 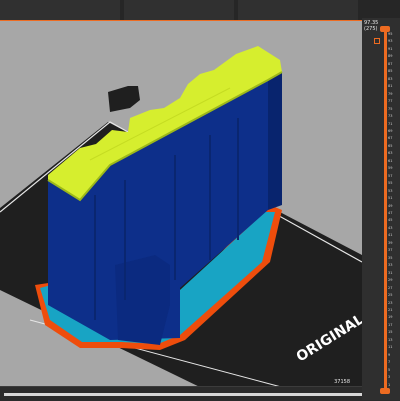 I want to click on layer-tick-label: 3, so click(x=389, y=377).